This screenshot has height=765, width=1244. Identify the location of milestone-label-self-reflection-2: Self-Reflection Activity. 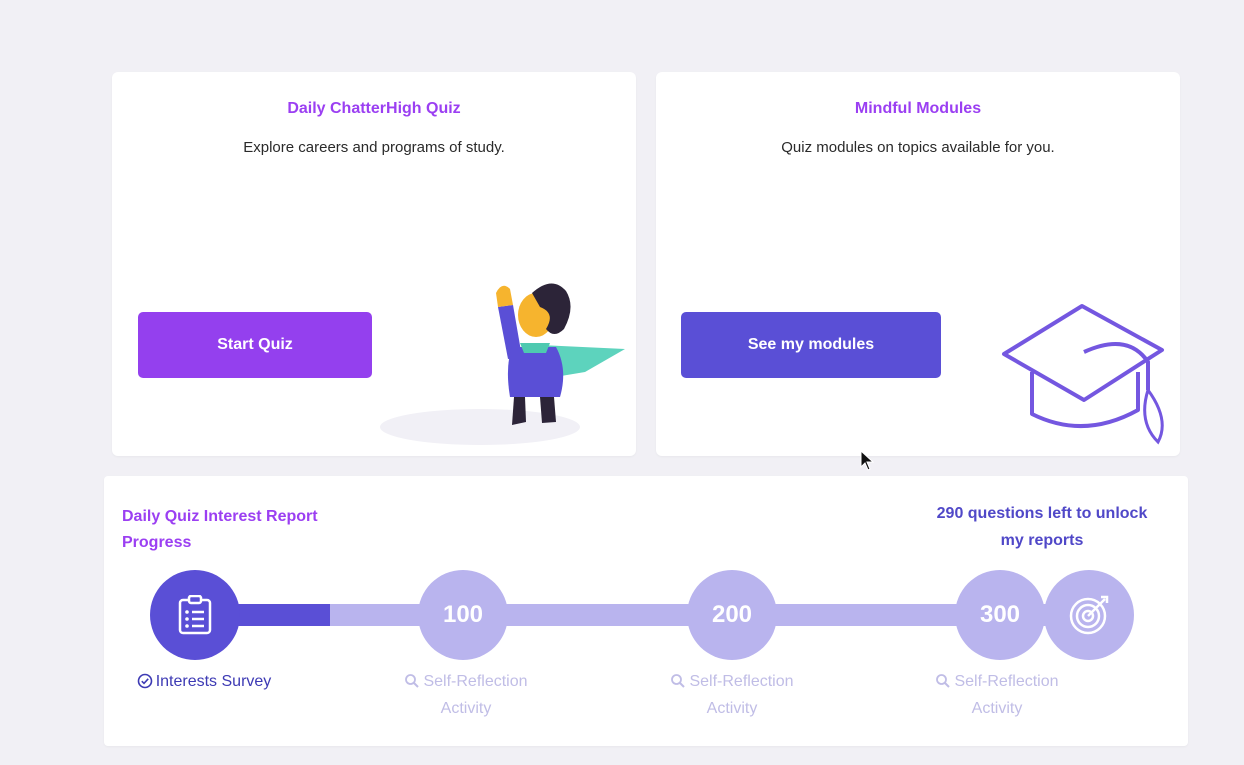
(732, 695).